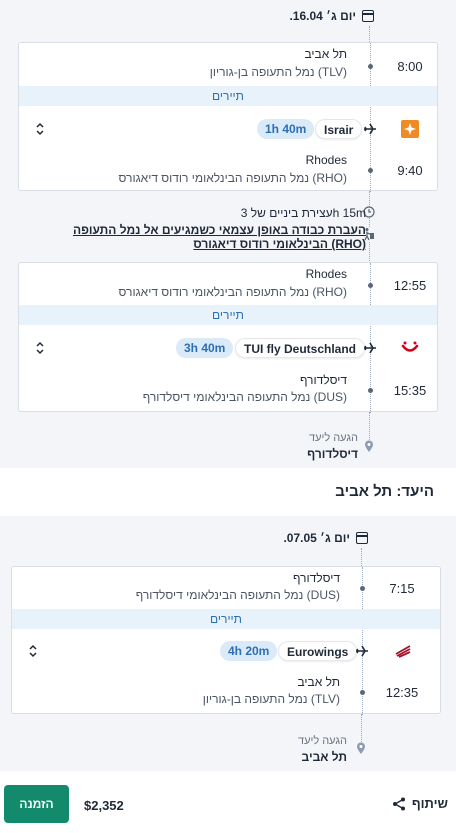 The image size is (456, 833). Describe the element at coordinates (323, 380) in the screenshot. I see `arrival-city: דיסלדורף` at that location.